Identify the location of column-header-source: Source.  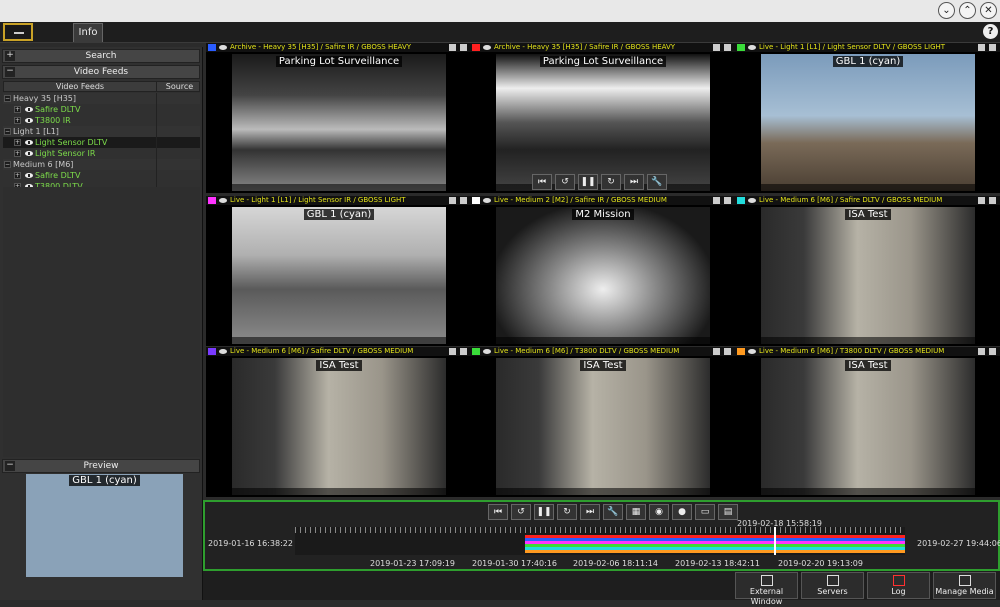
(179, 87).